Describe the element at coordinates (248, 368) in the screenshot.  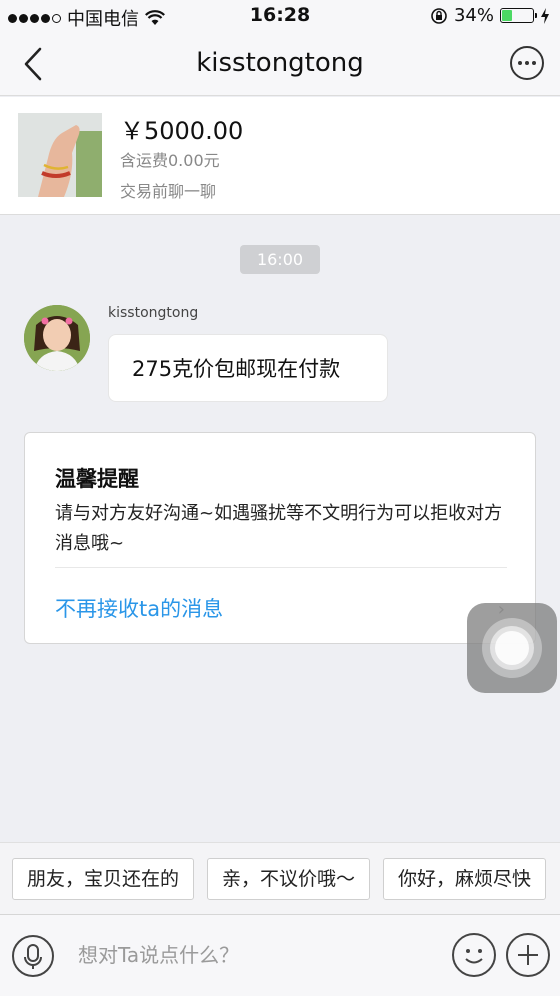
I see `message-bubble: 275克价包邮现在付款` at that location.